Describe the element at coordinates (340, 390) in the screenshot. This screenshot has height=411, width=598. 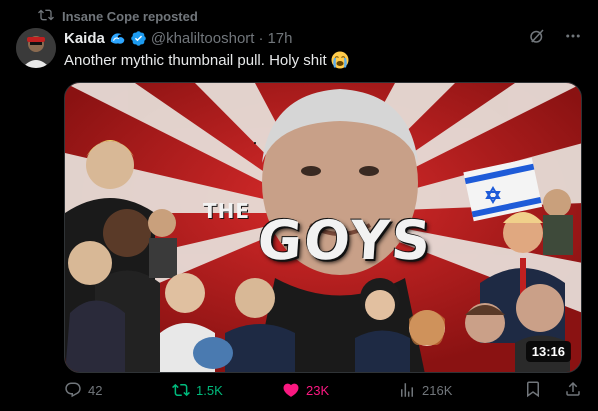
I see `like-button: 23K` at that location.